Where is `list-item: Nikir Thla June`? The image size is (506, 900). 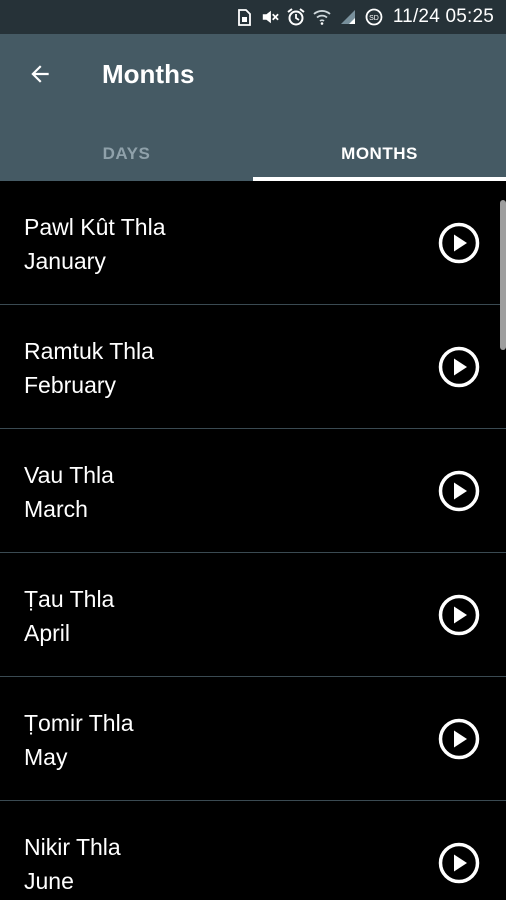 list-item: Nikir Thla June is located at coordinates (253, 850).